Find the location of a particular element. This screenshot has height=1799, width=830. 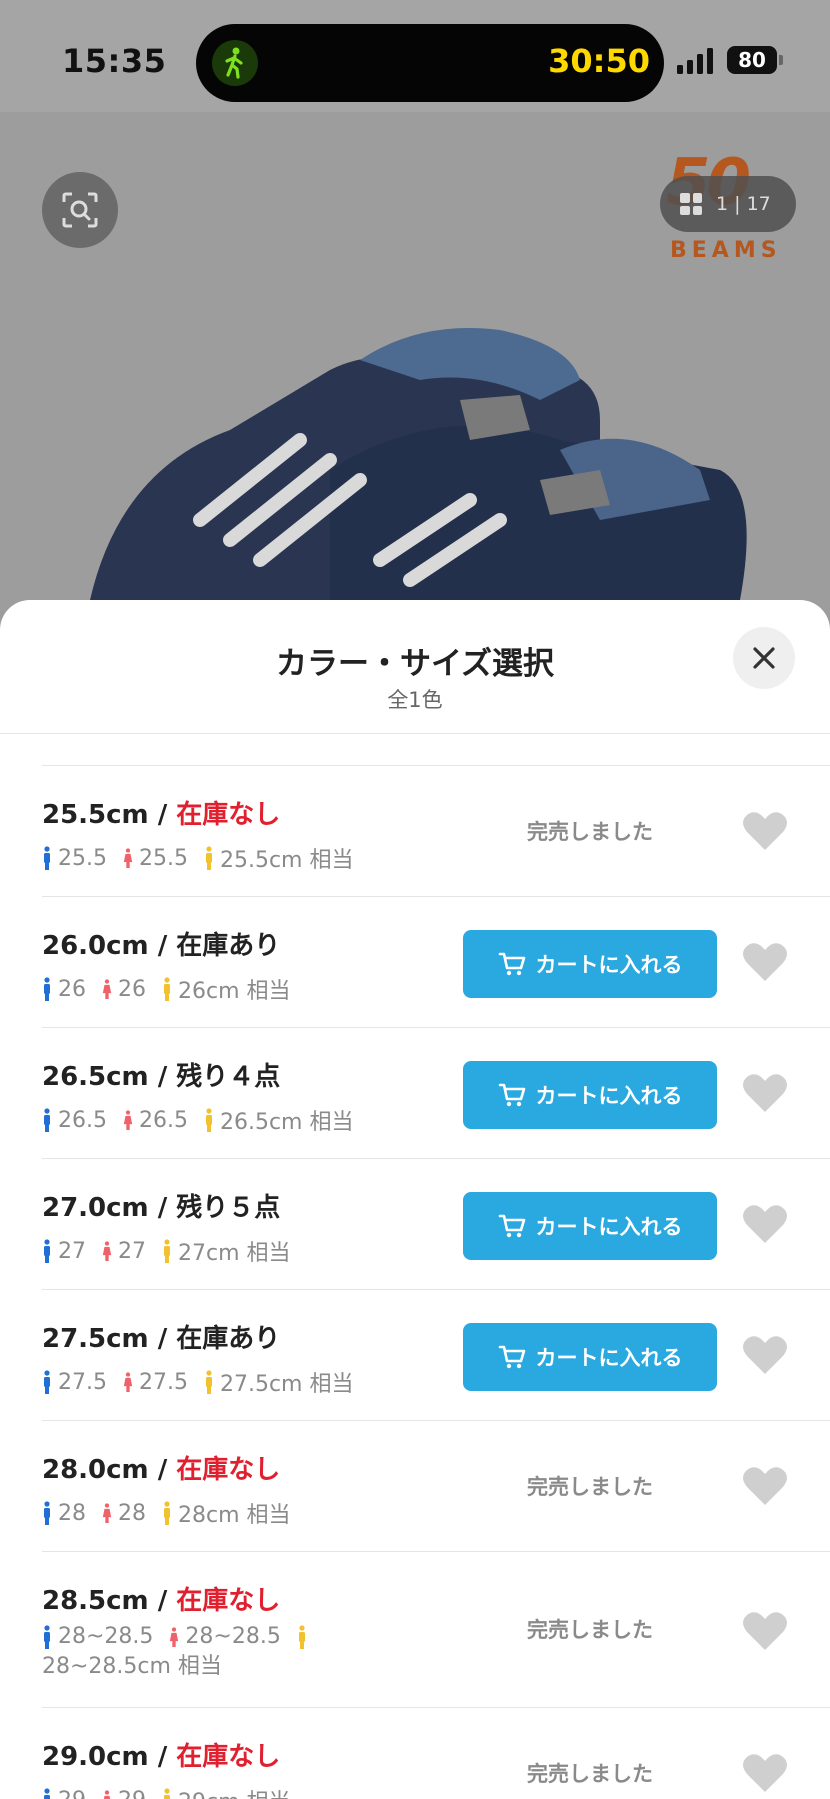

men-size: 28~28.5 is located at coordinates (106, 1636).